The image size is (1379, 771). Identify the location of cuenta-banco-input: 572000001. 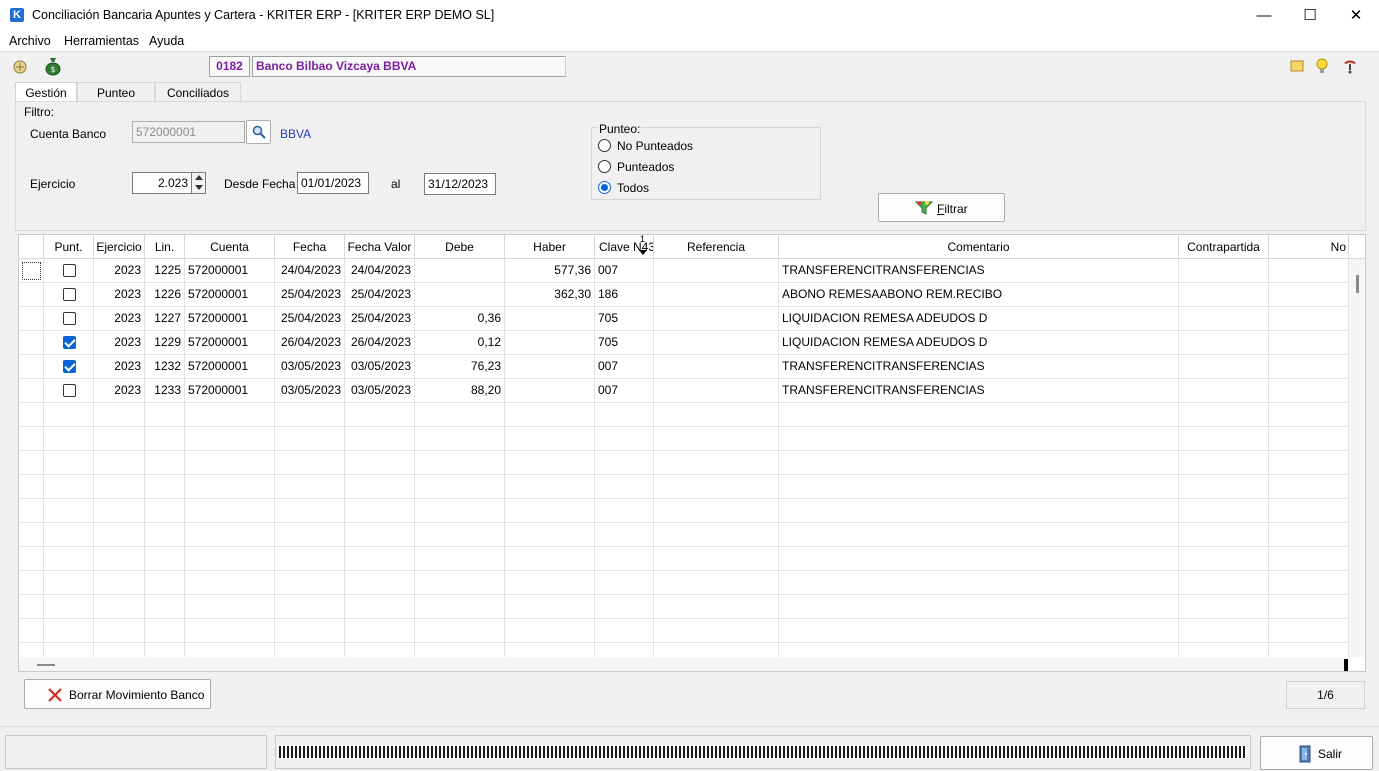
(188, 132).